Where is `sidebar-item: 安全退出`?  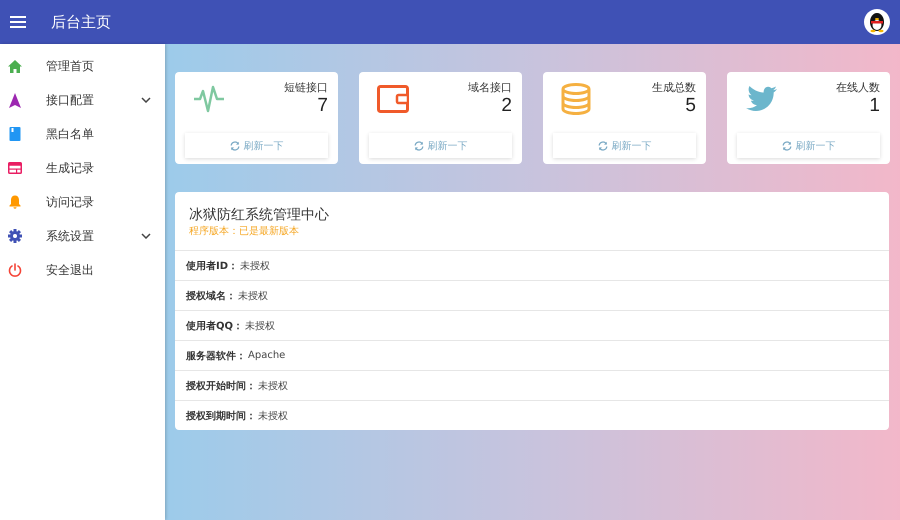 sidebar-item: 安全退出 is located at coordinates (82, 270).